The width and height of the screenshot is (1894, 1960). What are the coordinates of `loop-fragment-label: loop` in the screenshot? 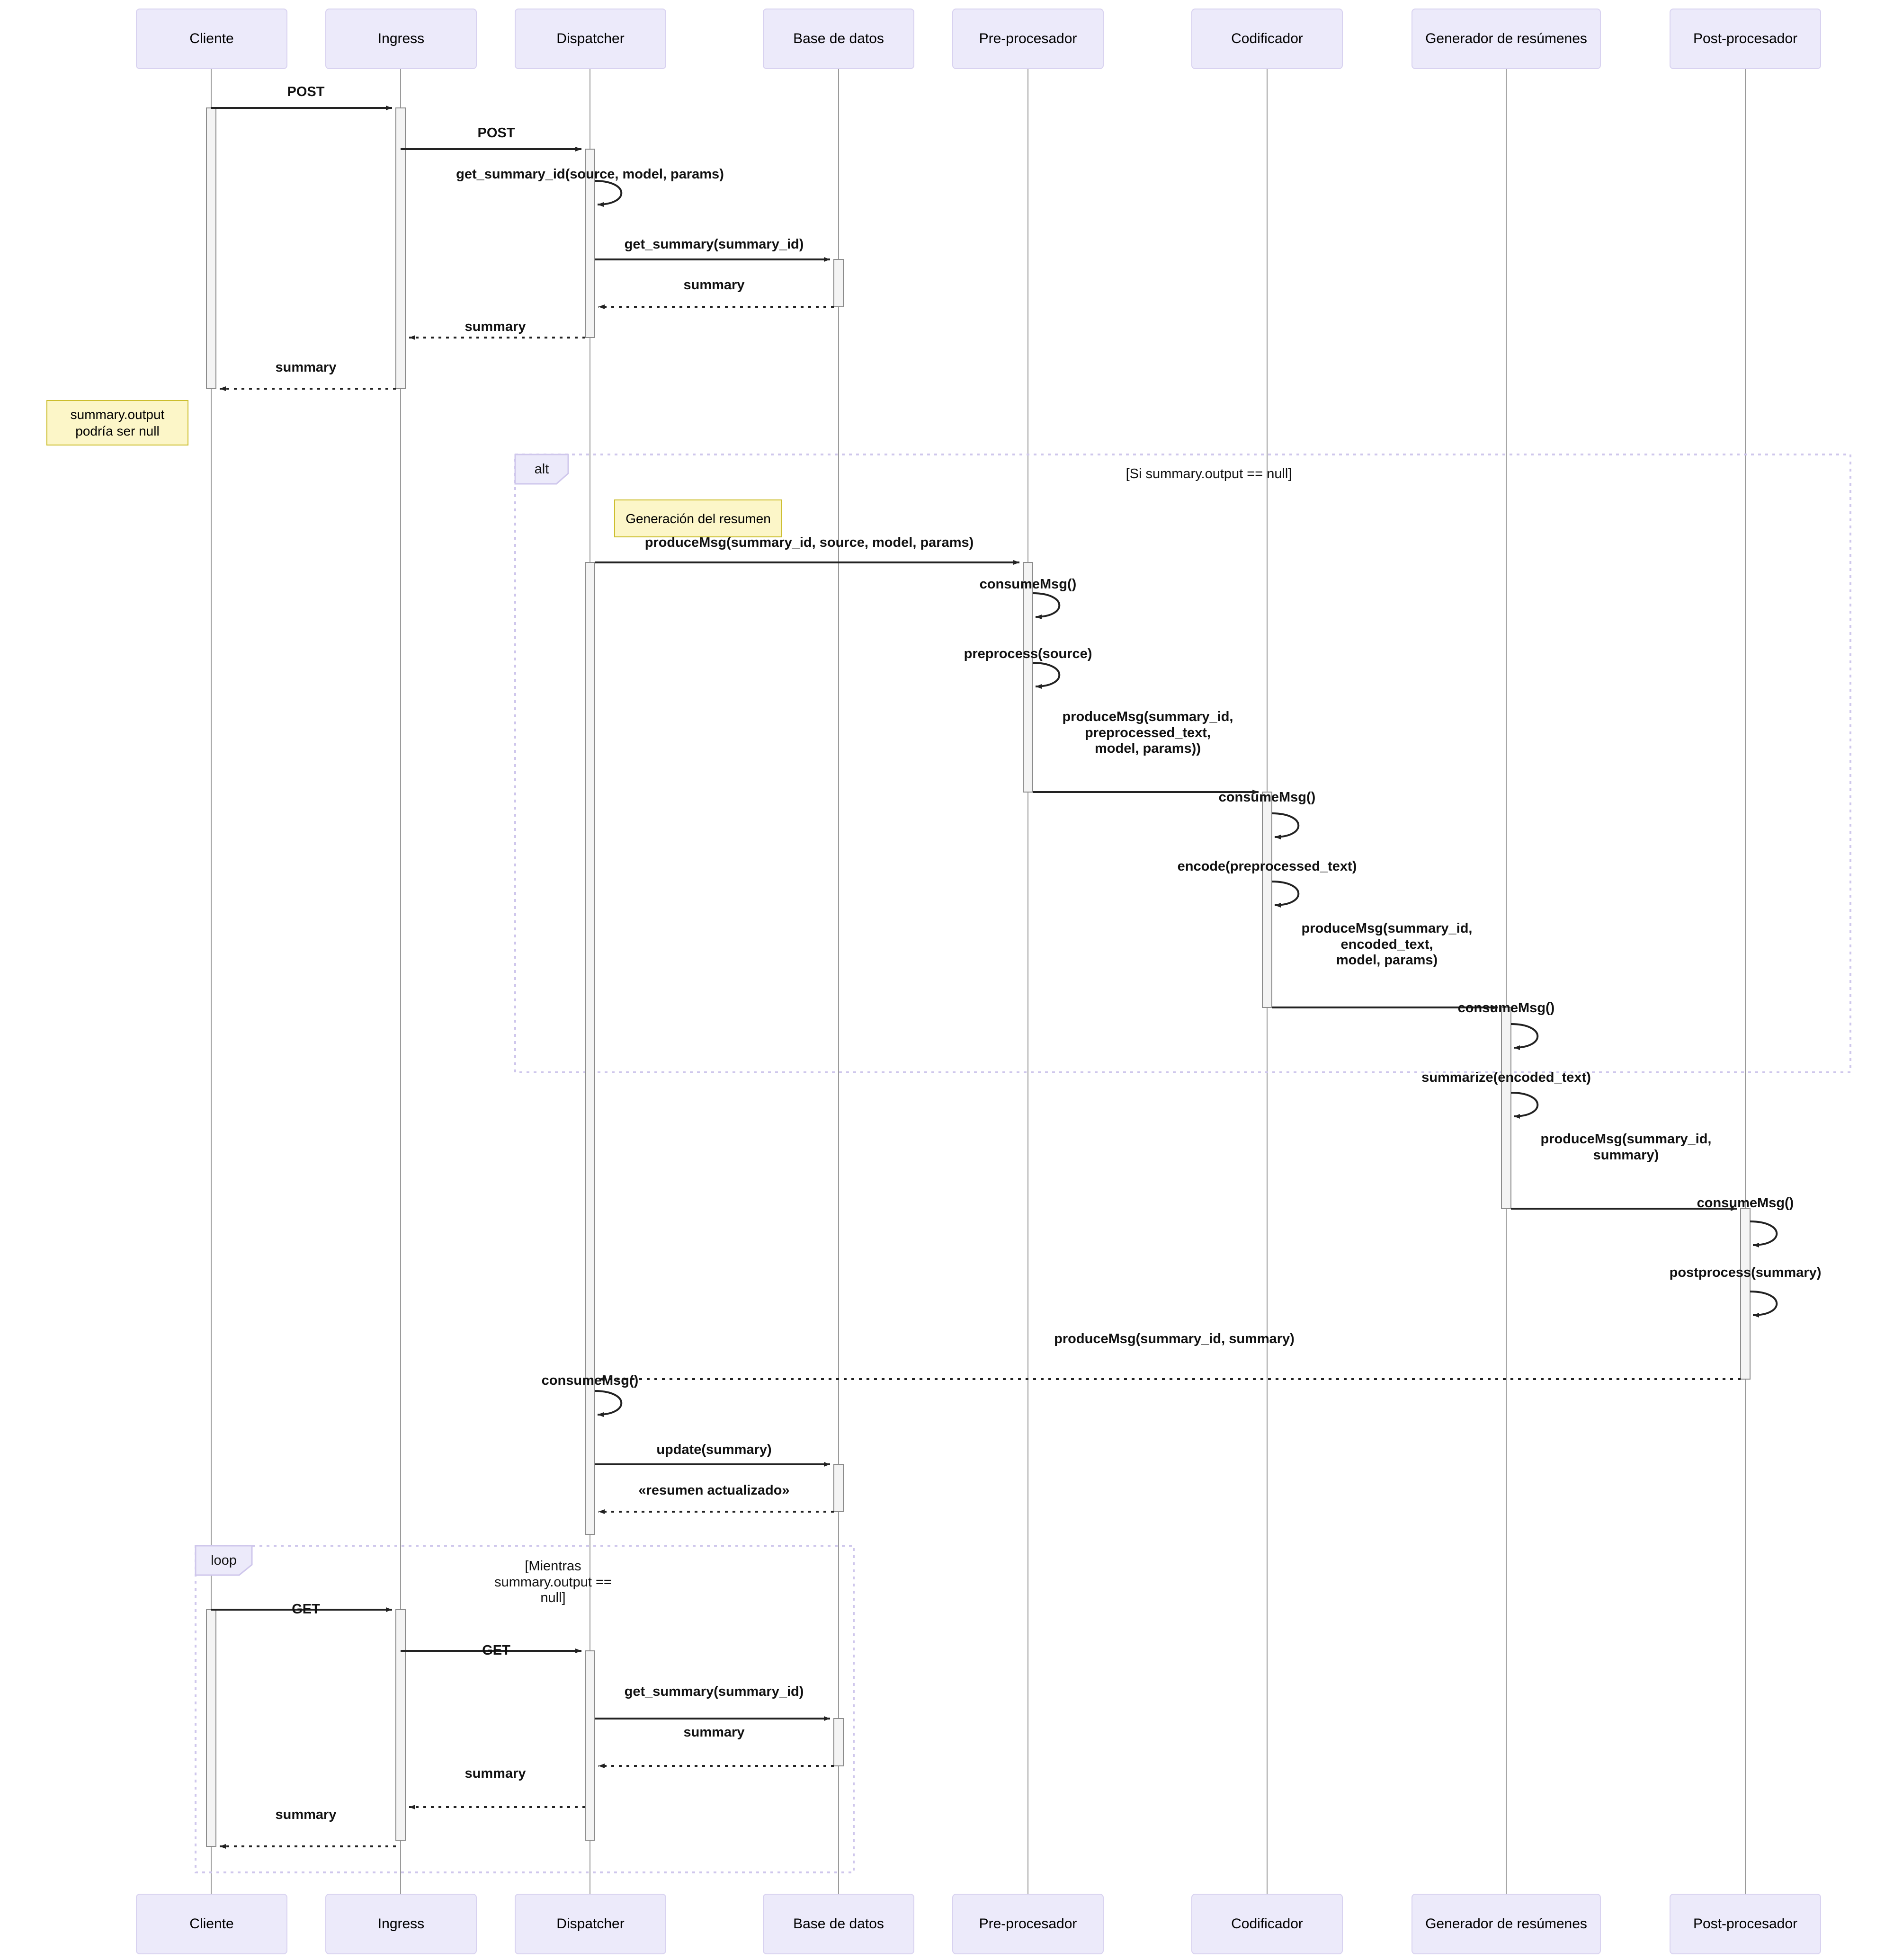 It's located at (224, 1560).